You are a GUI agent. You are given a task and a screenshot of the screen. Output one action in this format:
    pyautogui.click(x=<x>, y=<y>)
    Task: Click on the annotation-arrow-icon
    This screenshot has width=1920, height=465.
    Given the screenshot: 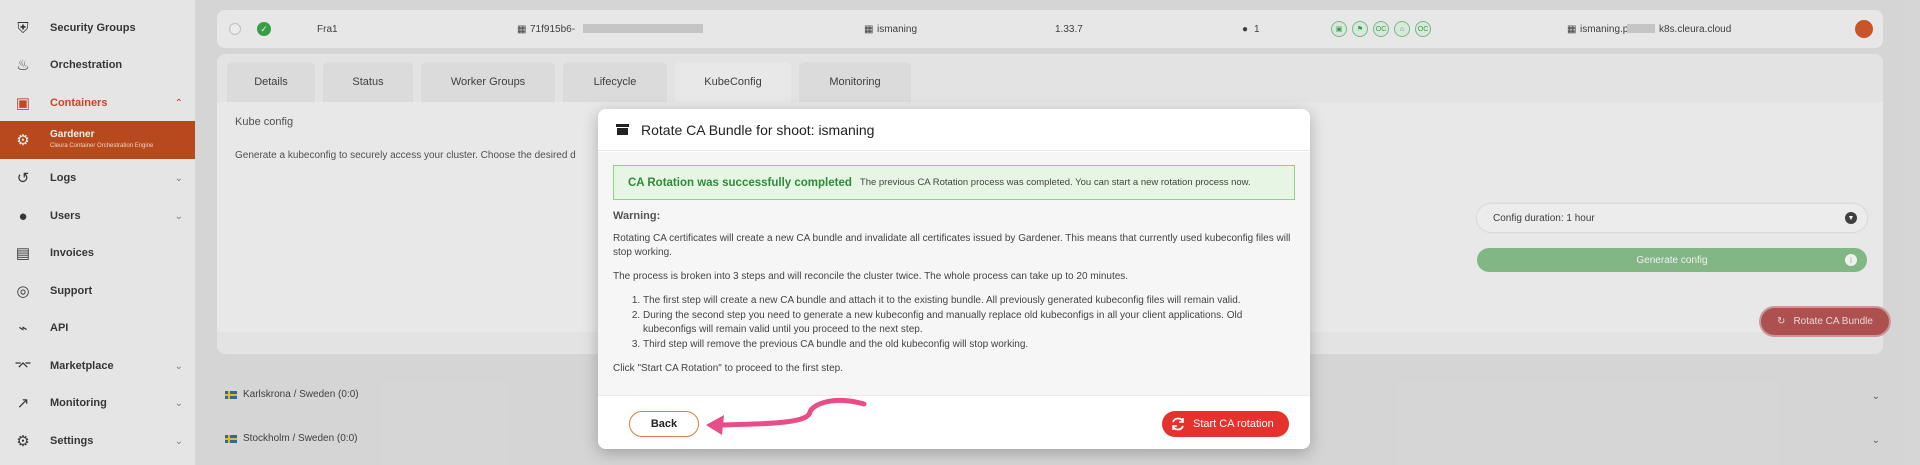 What is the action you would take?
    pyautogui.click(x=786, y=416)
    